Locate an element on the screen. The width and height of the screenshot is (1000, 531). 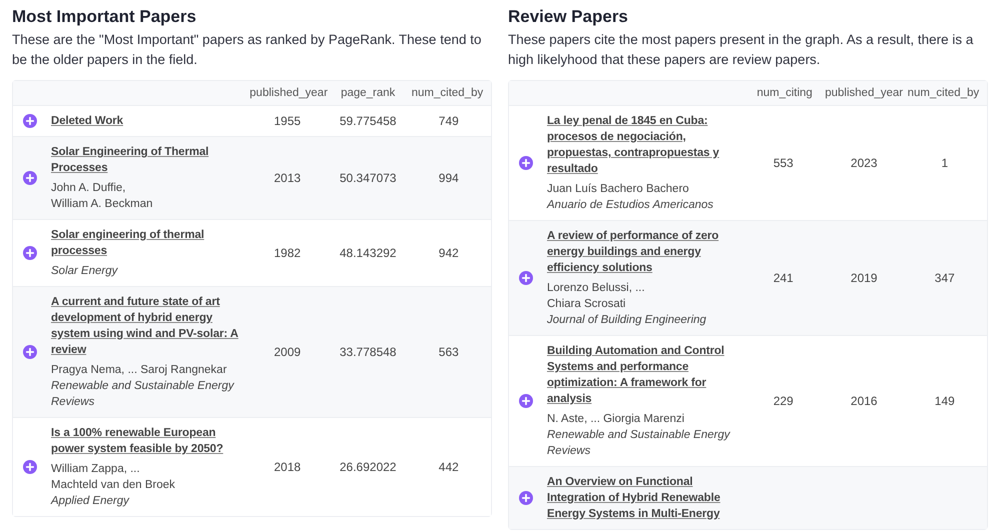
paper-title-link: Solar Engineering of Thermal Processes is located at coordinates (149, 160).